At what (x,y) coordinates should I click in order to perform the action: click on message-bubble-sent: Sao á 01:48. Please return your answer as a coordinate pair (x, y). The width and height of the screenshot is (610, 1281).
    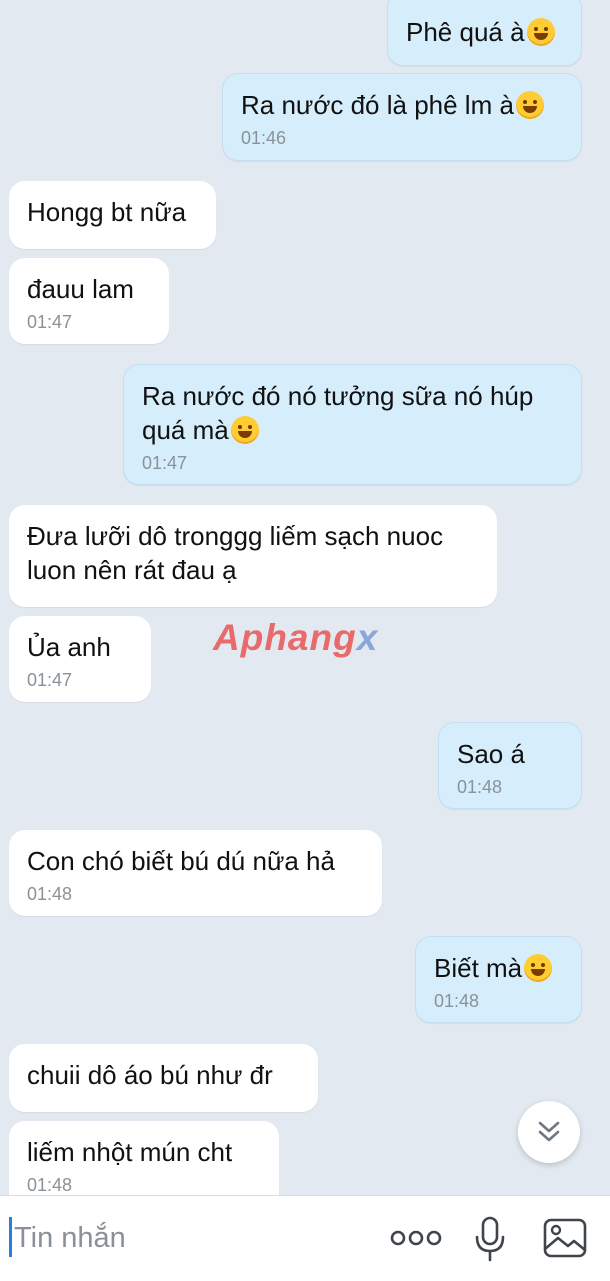
    Looking at the image, I should click on (510, 765).